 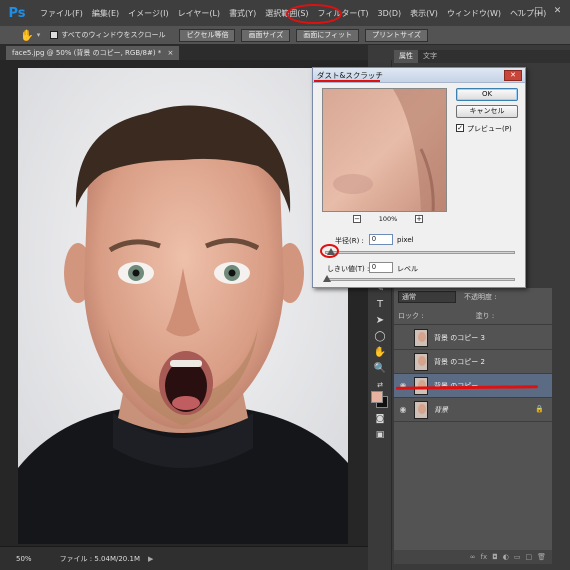 I want to click on fill-label: 塗り :, so click(x=485, y=315).